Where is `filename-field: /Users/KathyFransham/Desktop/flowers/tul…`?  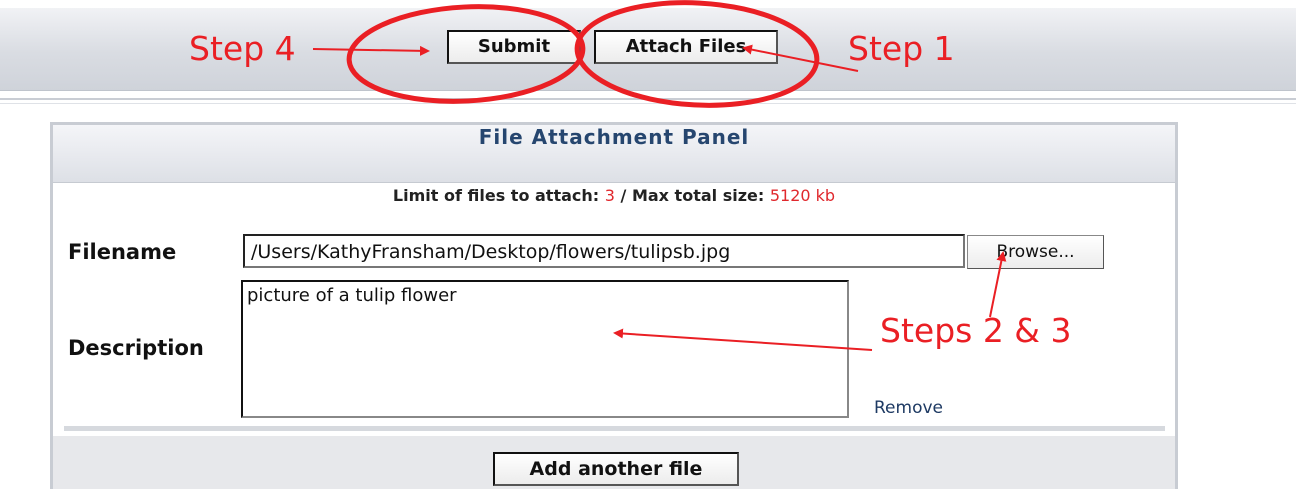
filename-field: /Users/KathyFransham/Desktop/flowers/tul… is located at coordinates (604, 251).